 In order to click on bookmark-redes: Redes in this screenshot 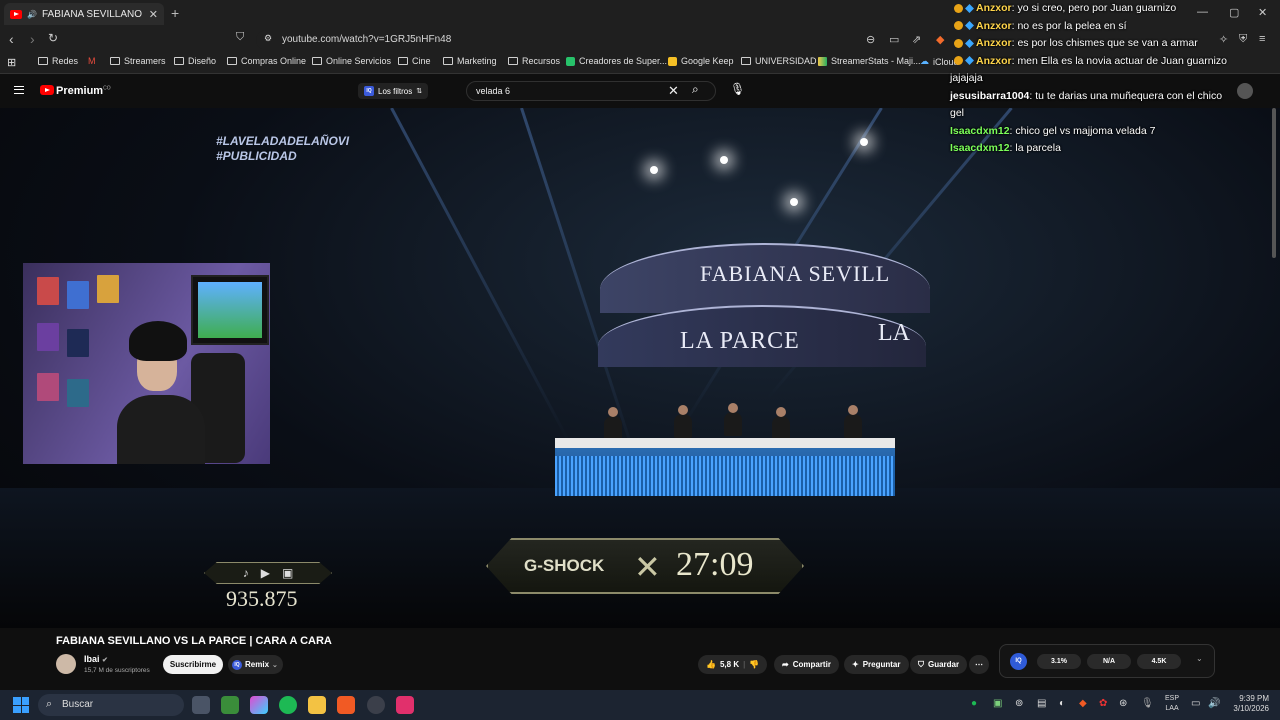, I will do `click(58, 61)`.